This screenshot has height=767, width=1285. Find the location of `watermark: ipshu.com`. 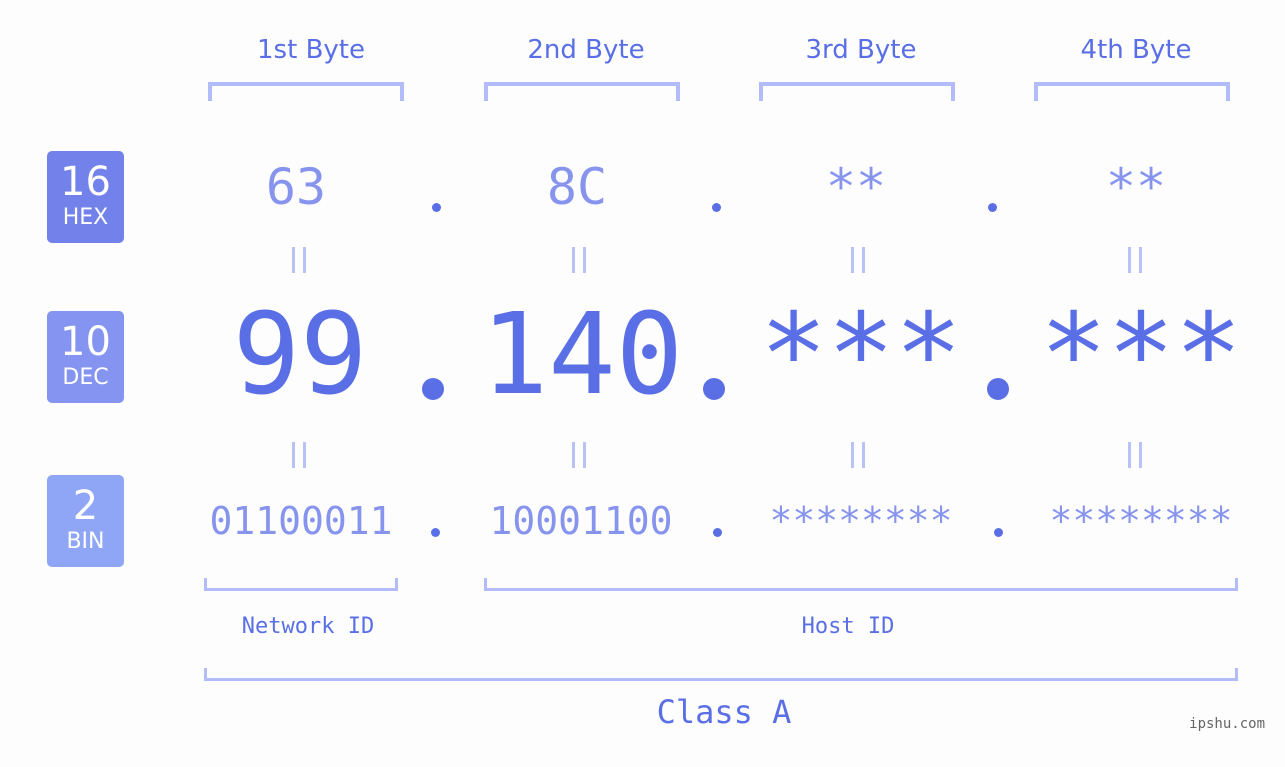

watermark: ipshu.com is located at coordinates (1227, 724).